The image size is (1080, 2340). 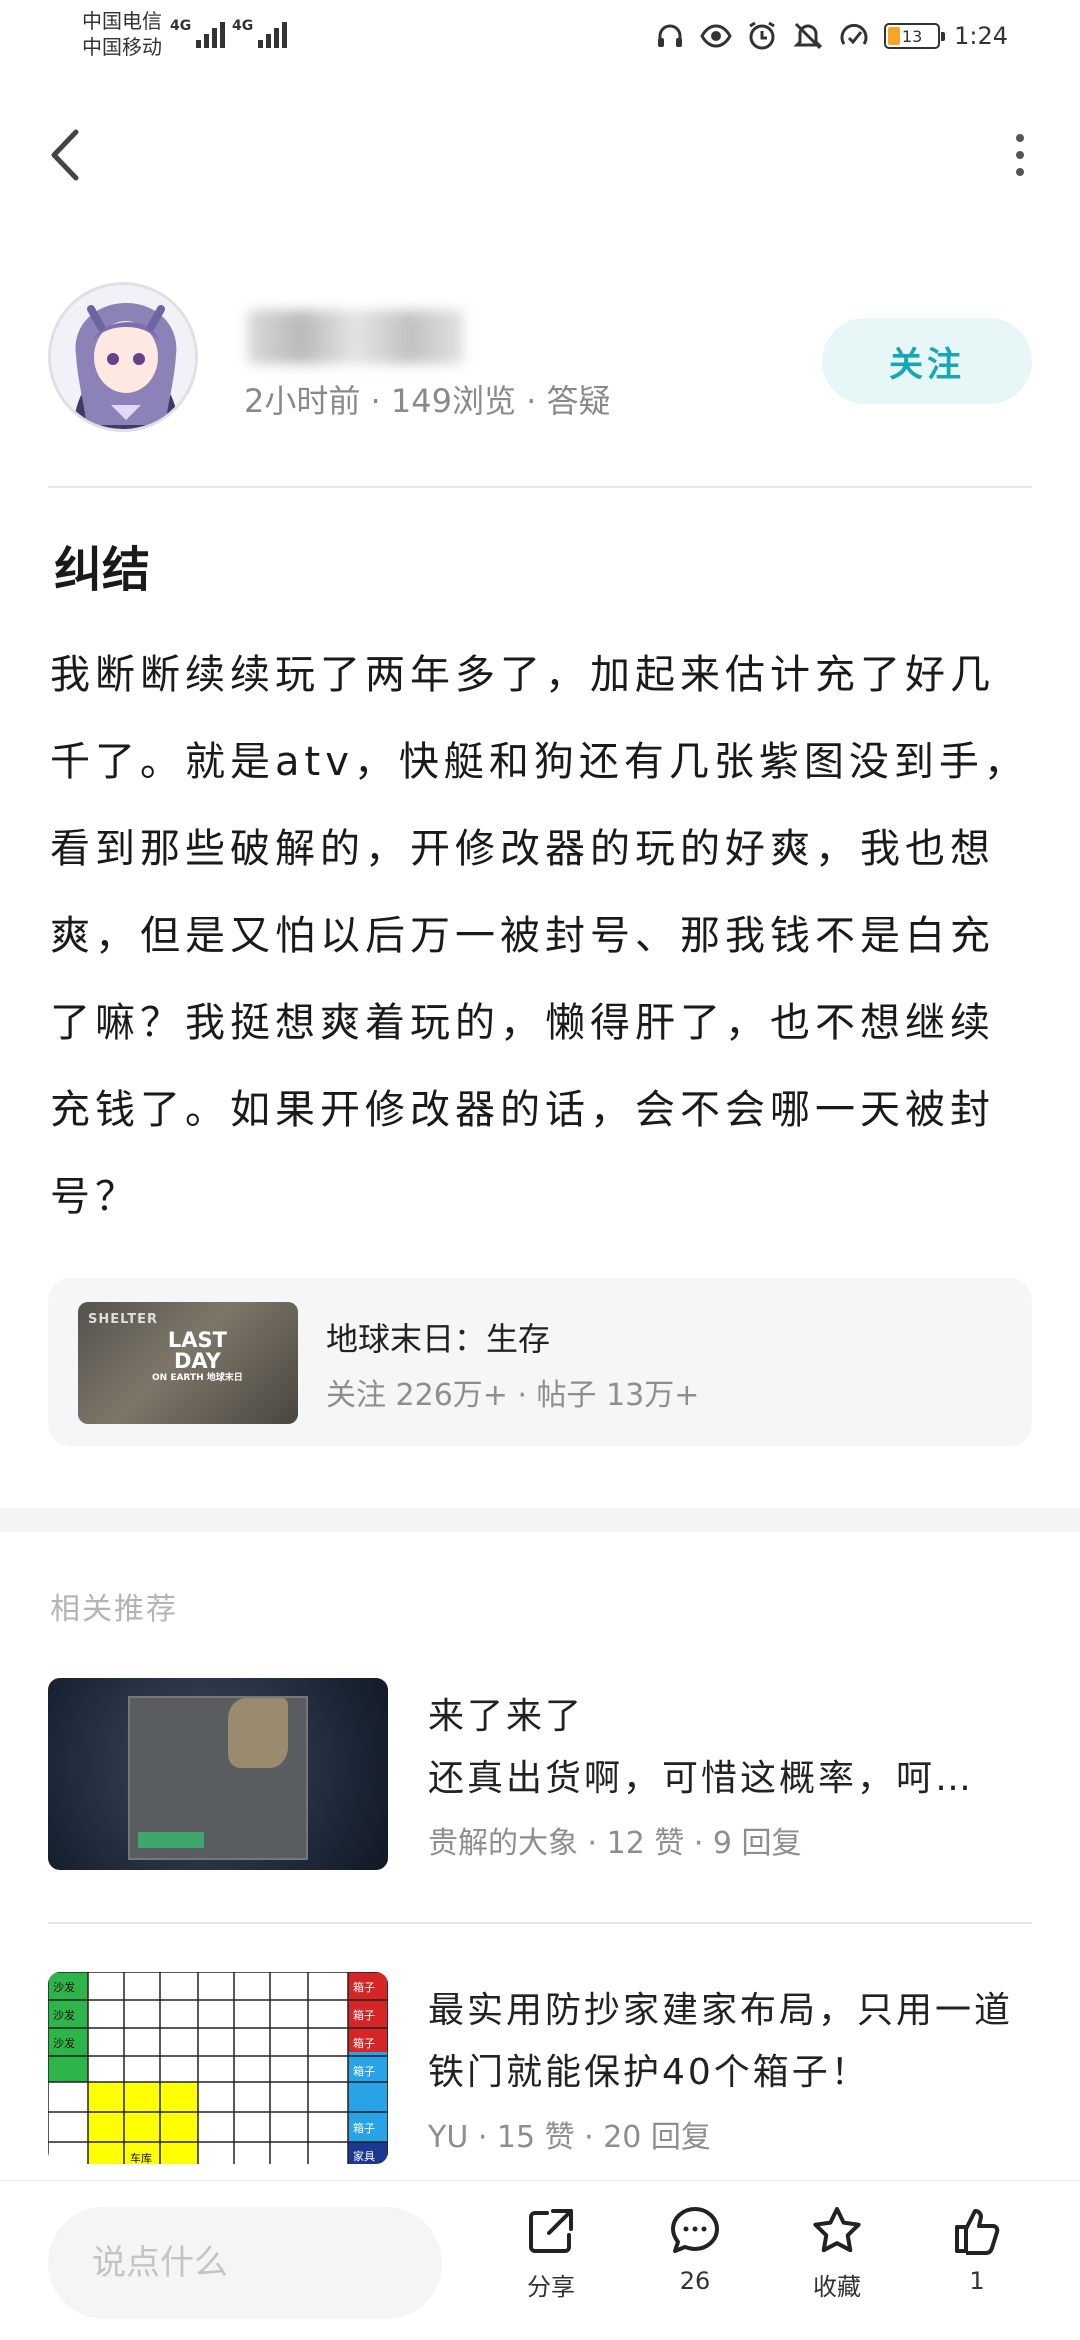 What do you see at coordinates (831, 36) in the screenshot?
I see `status-icons: 13 1:24` at bounding box center [831, 36].